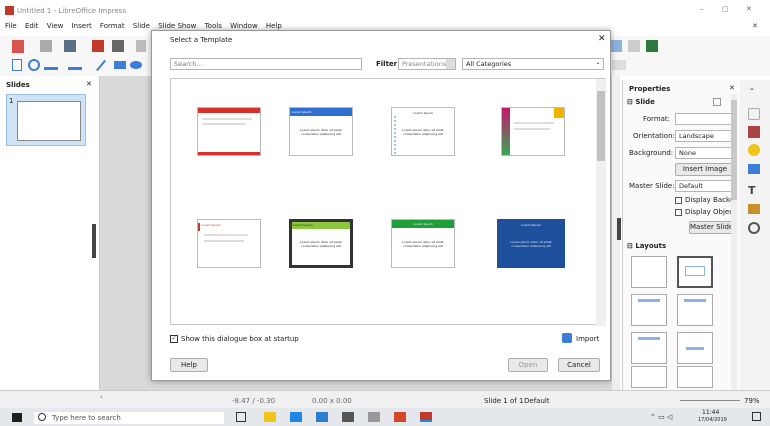 Image resolution: width=770 pixels, height=426 pixels. Describe the element at coordinates (98, 46) in the screenshot. I see `export-pdf-icon` at that location.